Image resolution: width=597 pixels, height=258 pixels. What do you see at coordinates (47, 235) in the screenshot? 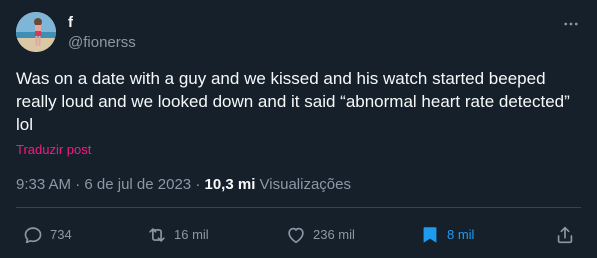
I see `reply-button: 734` at bounding box center [47, 235].